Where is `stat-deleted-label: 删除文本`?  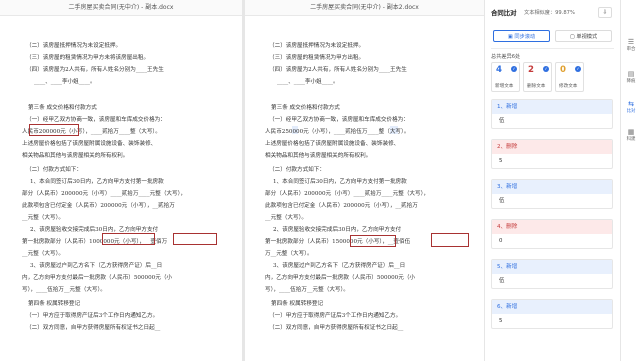 stat-deleted-label: 删除文本 is located at coordinates (536, 86).